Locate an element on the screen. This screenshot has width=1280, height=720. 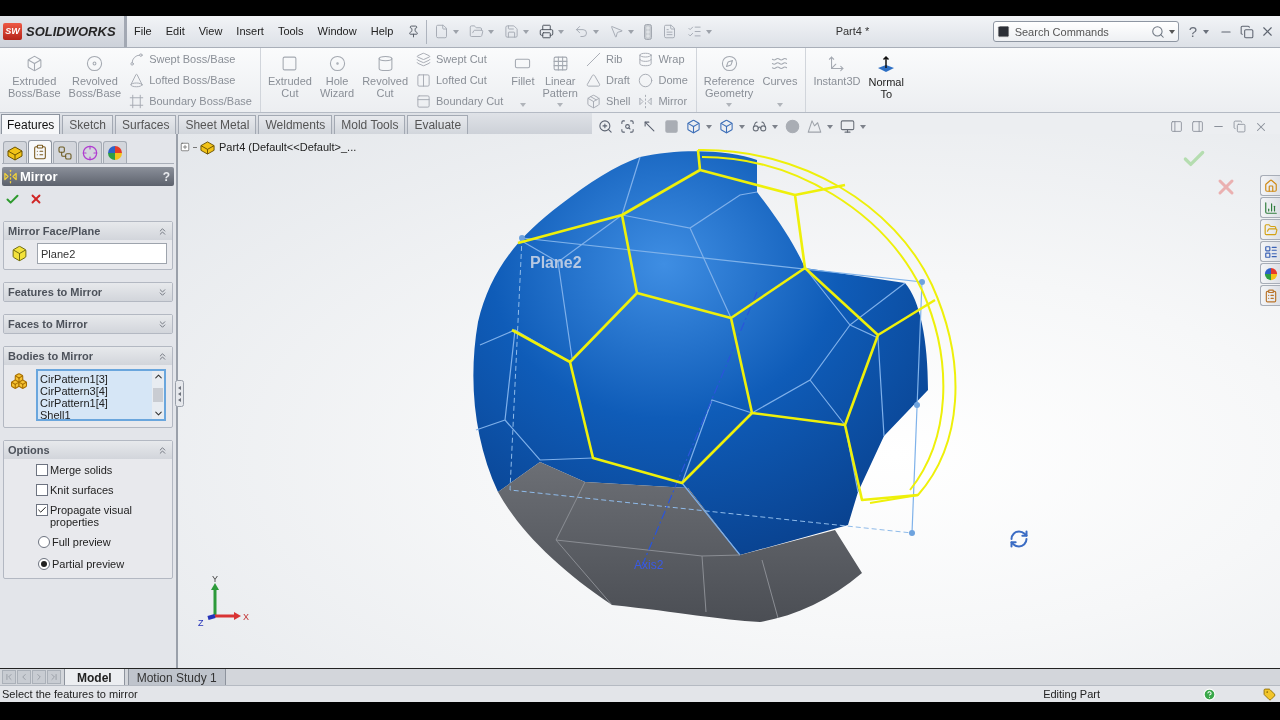
list-item: Shell1 is located at coordinates (96, 415).